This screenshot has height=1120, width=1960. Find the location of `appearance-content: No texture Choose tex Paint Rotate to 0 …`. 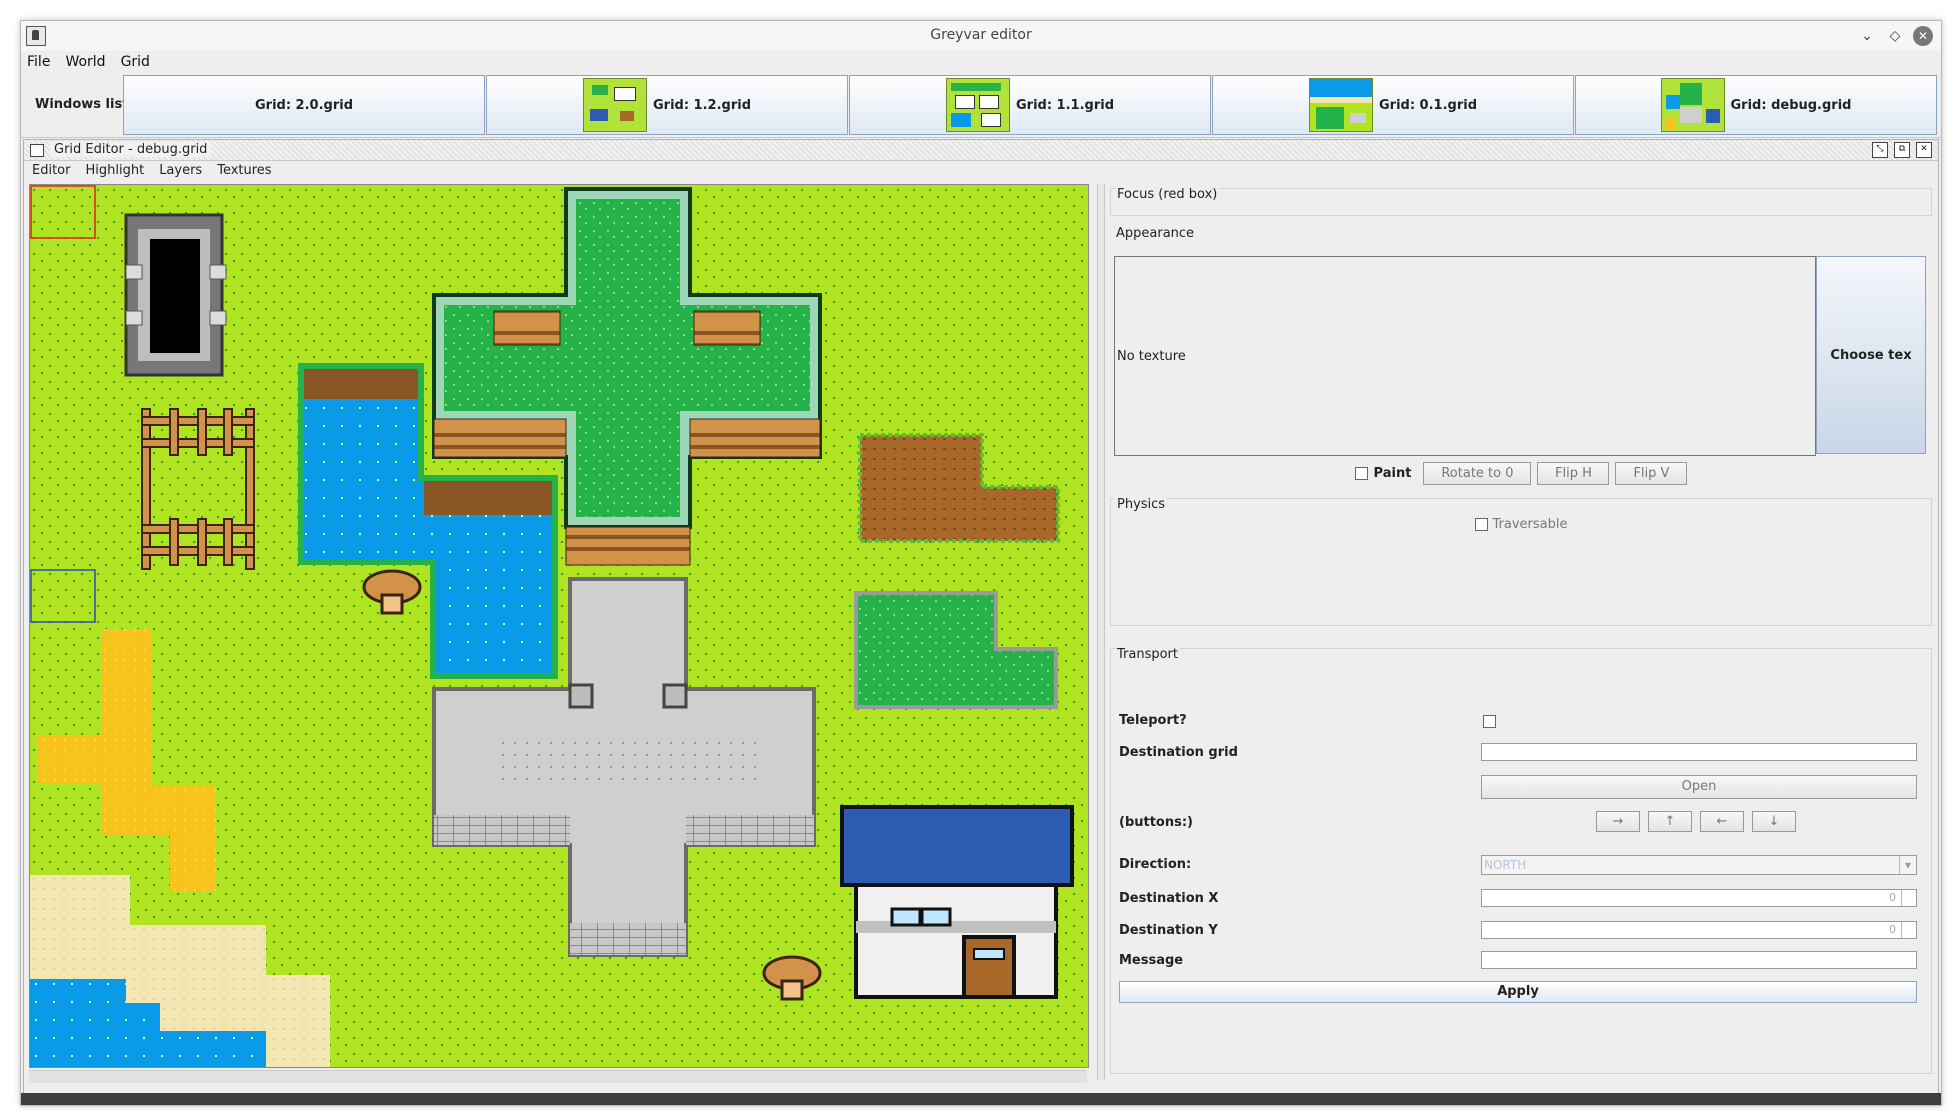

appearance-content: No texture Choose tex Paint Rotate to 0 … is located at coordinates (1521, 379).